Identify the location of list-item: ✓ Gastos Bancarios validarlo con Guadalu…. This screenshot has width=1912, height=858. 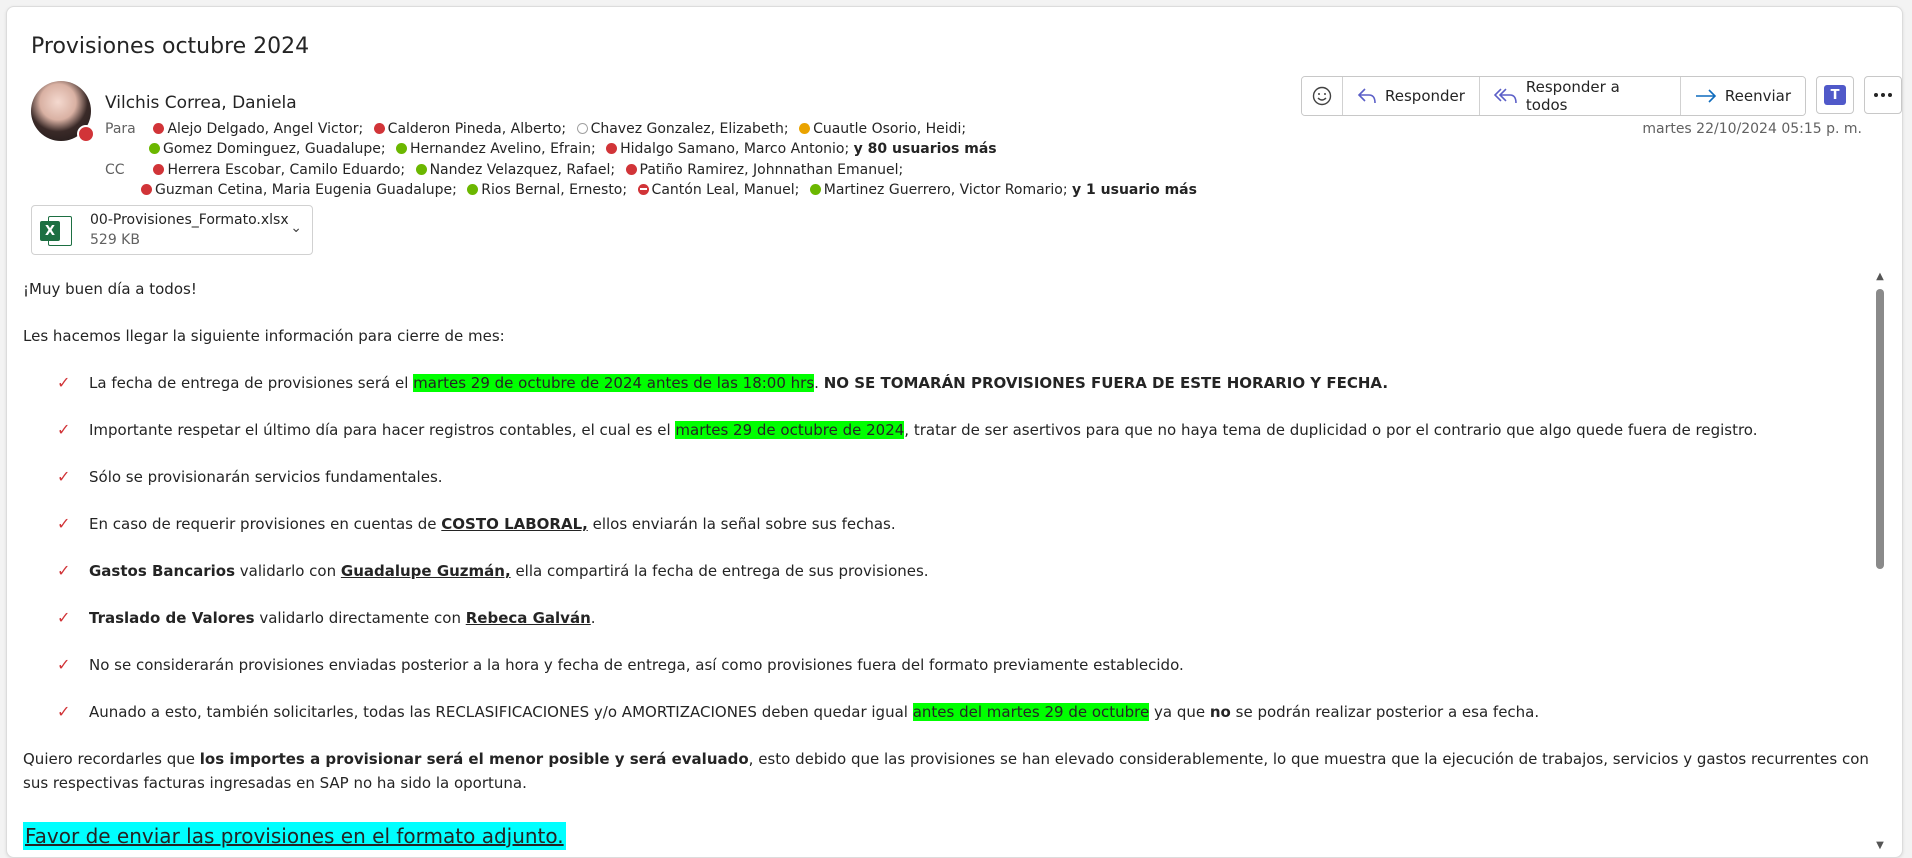
(951, 571).